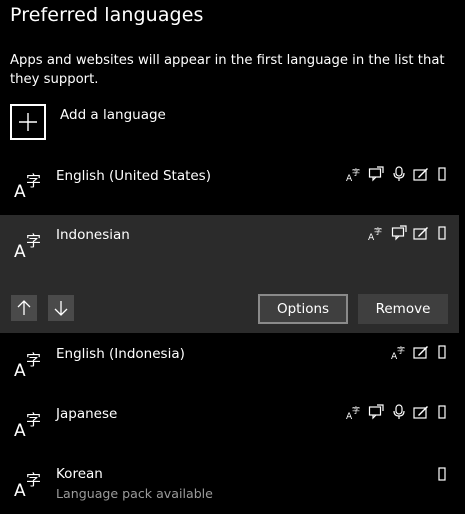 The height and width of the screenshot is (514, 465). What do you see at coordinates (229, 187) in the screenshot?
I see `language-item-english-us: A字 English (United States) A字` at bounding box center [229, 187].